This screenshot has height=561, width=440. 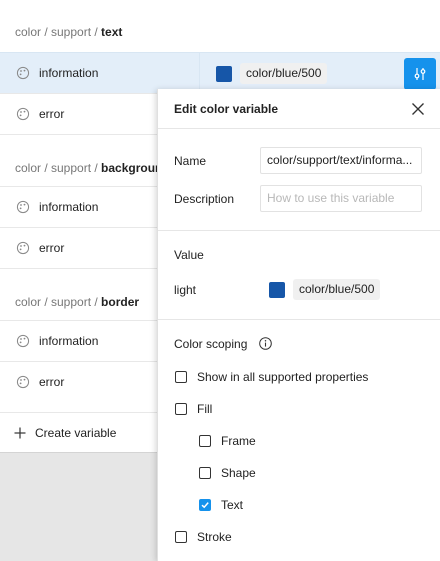 I want to click on plus-icon, so click(x=20, y=433).